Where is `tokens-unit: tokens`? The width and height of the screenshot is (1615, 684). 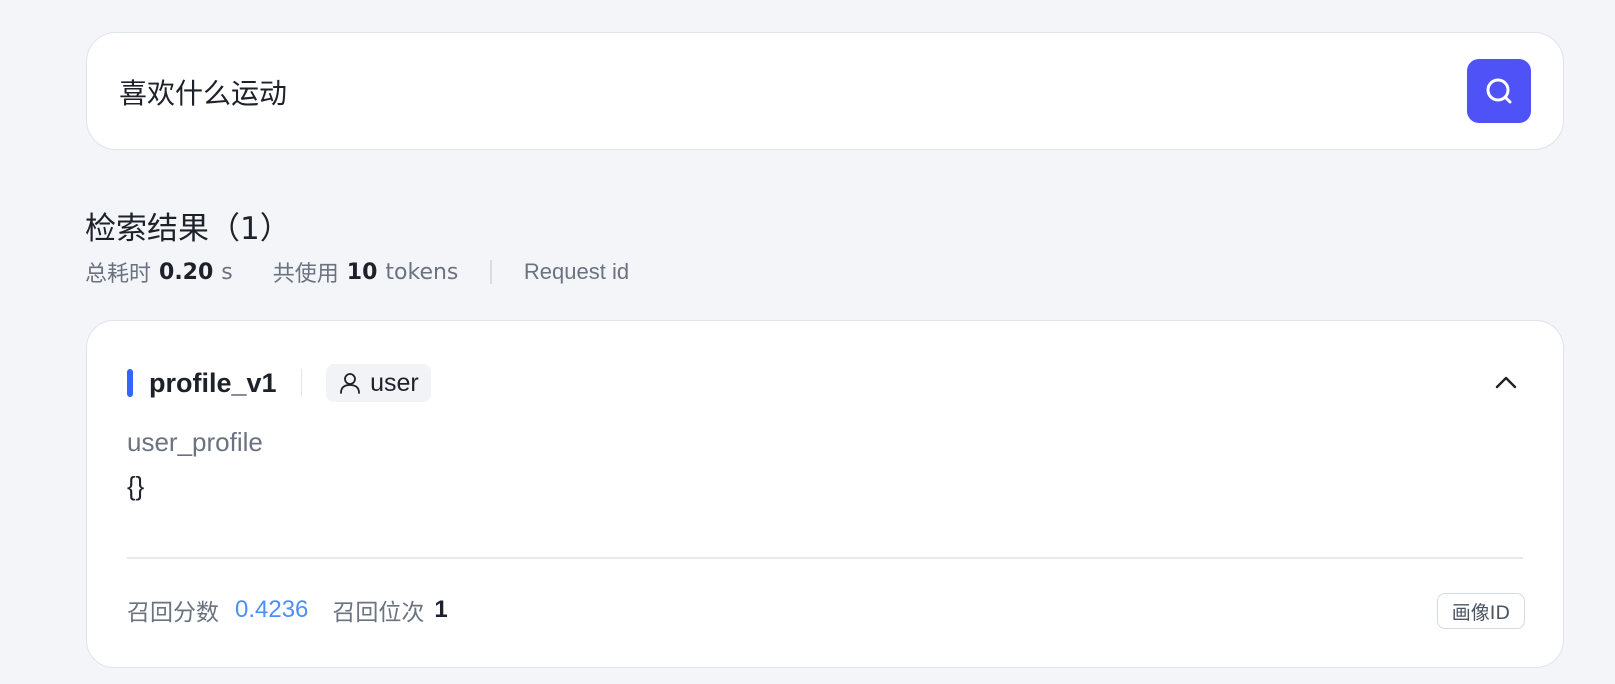
tokens-unit: tokens is located at coordinates (422, 272).